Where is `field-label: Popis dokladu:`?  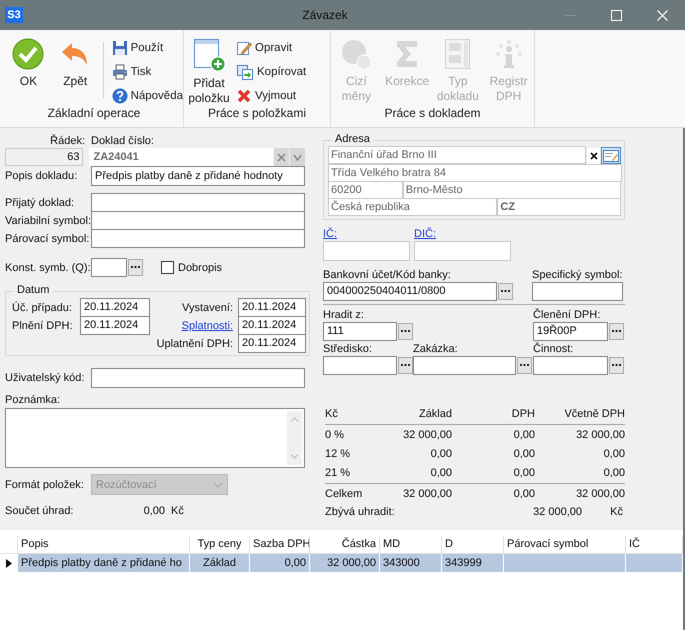
field-label: Popis dokladu: is located at coordinates (41, 176).